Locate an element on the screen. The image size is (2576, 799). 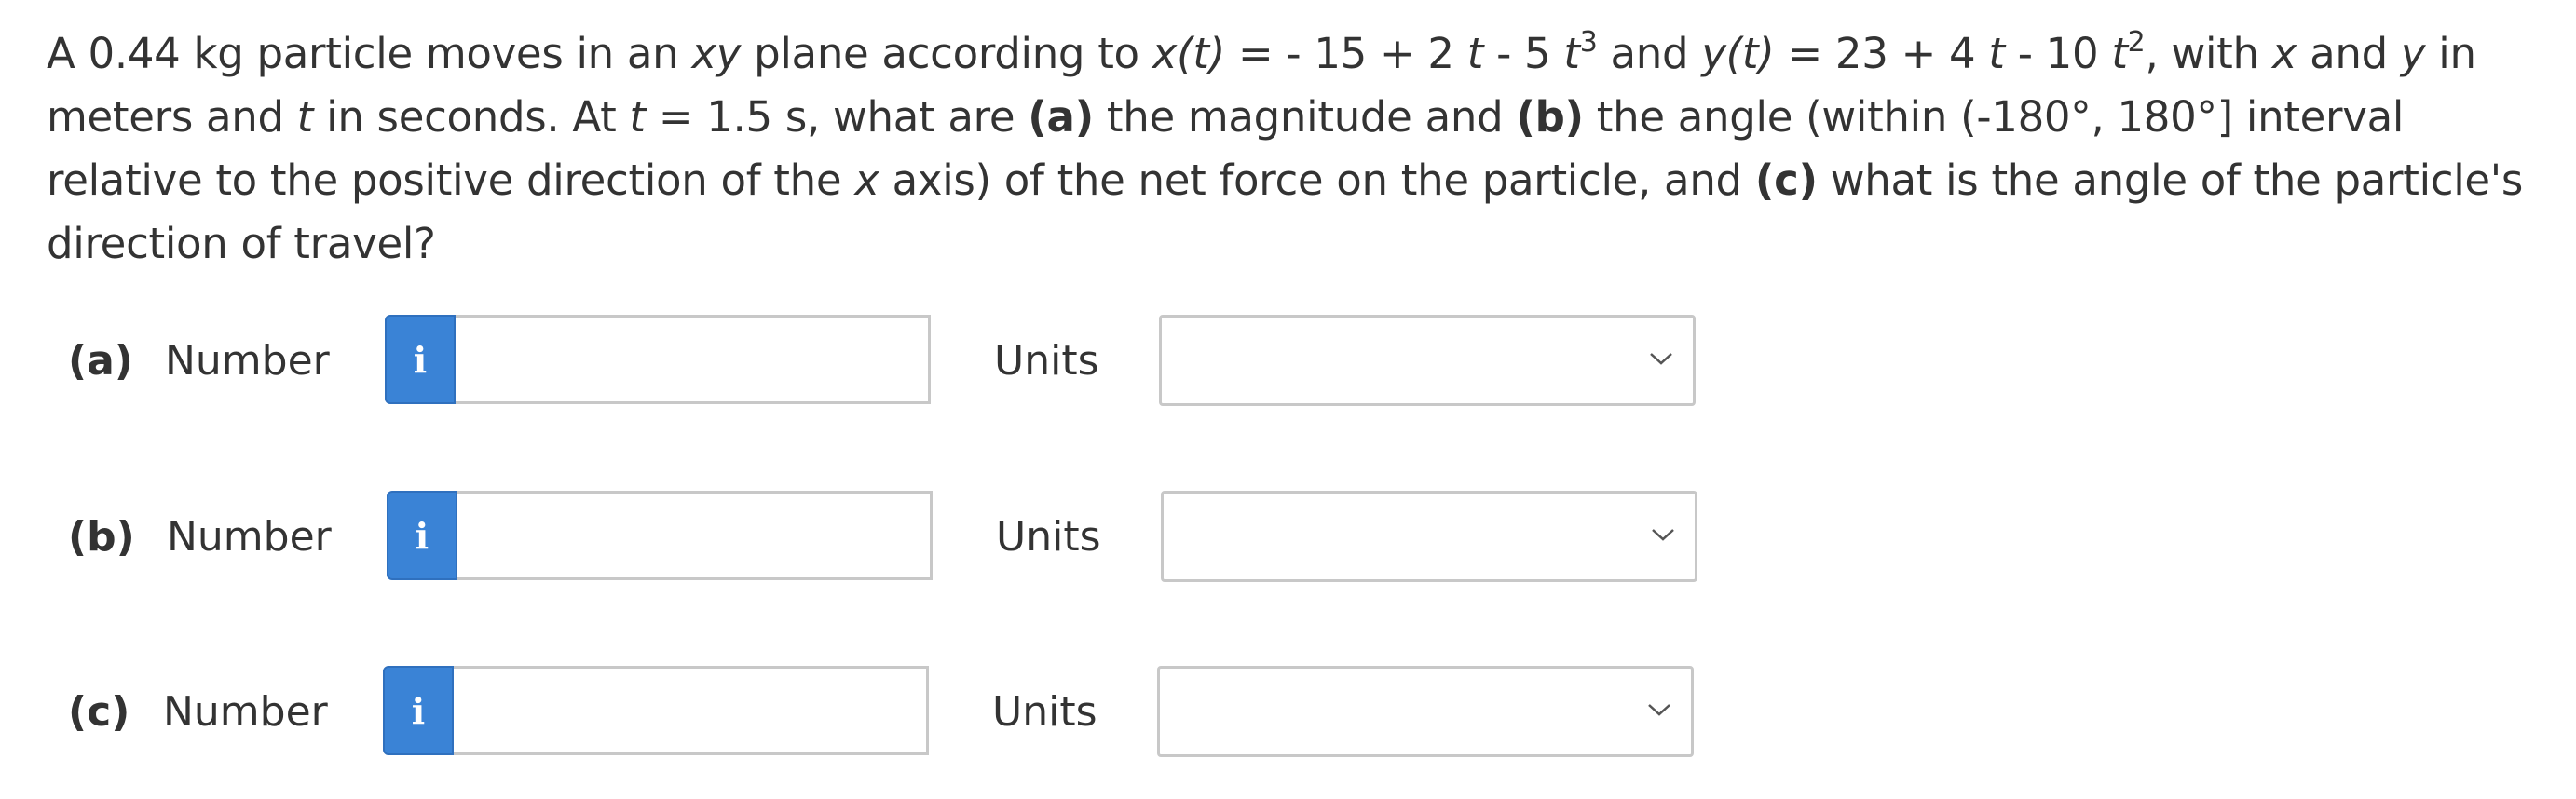
part-label-b: (b) is located at coordinates (101, 537).